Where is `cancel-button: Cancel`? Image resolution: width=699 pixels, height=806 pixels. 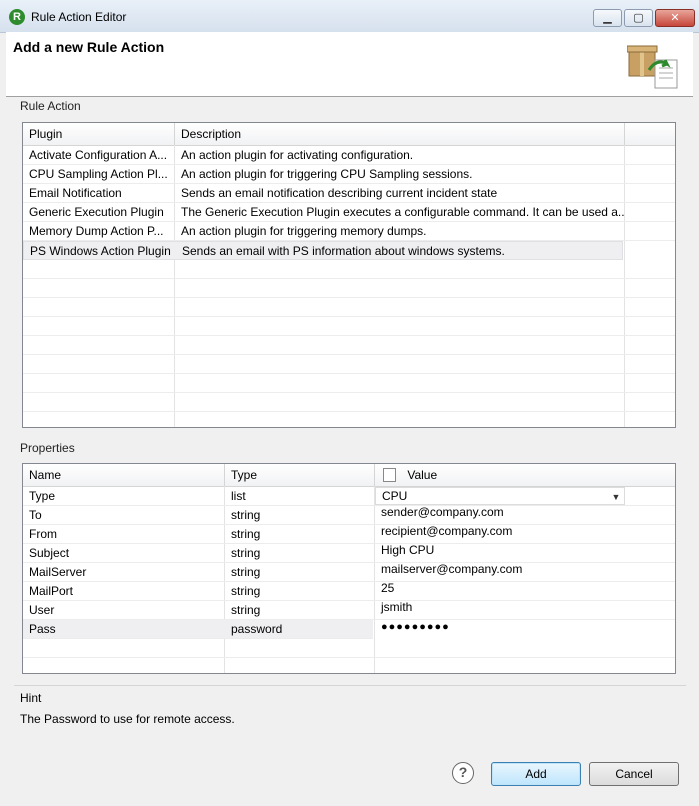 cancel-button: Cancel is located at coordinates (634, 774).